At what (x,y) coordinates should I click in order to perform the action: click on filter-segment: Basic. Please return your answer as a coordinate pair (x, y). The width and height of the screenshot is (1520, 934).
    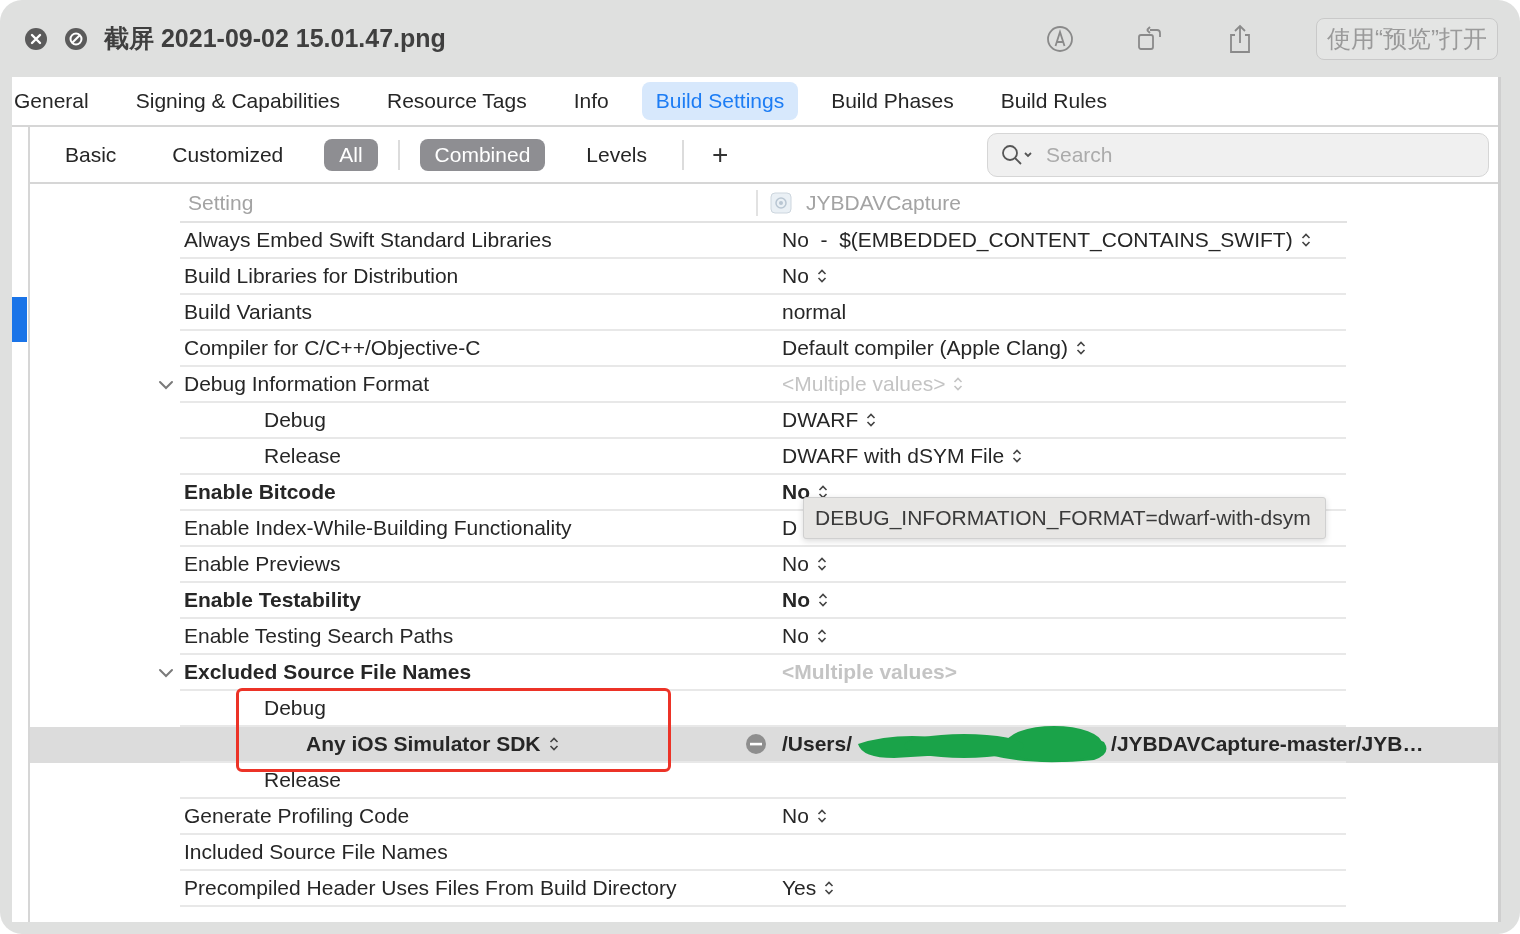
    Looking at the image, I should click on (91, 154).